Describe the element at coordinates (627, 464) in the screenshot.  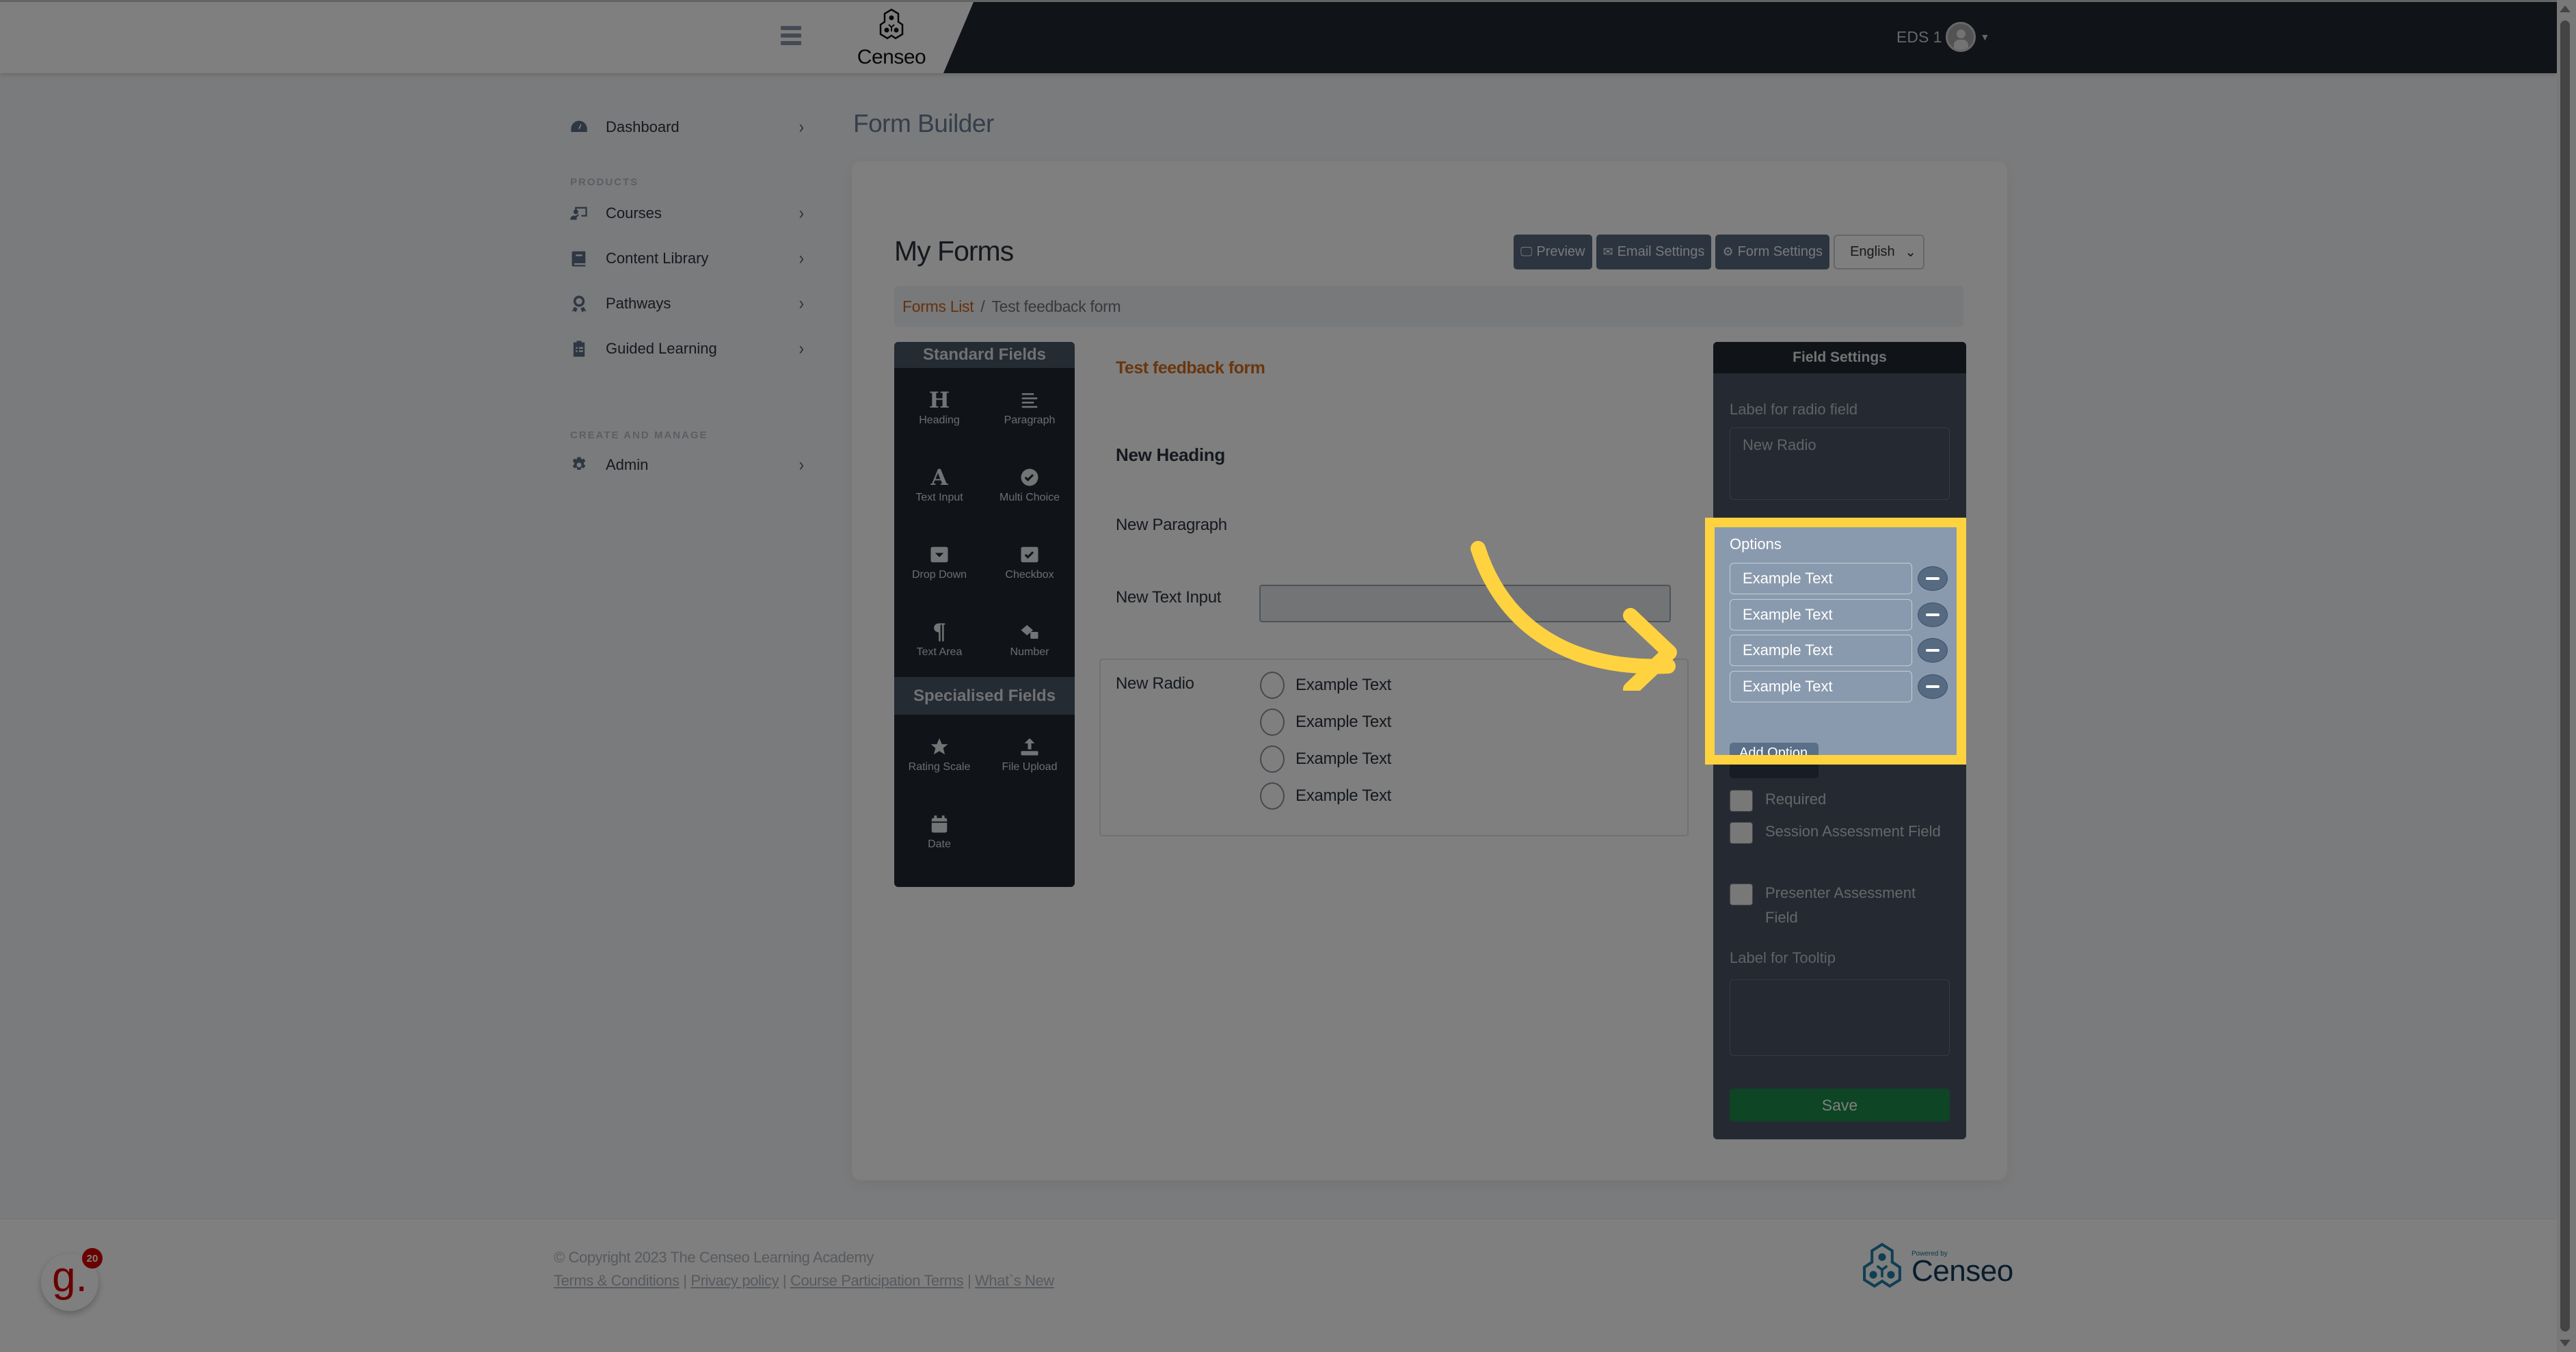
I see `sidebar-label: Admin` at that location.